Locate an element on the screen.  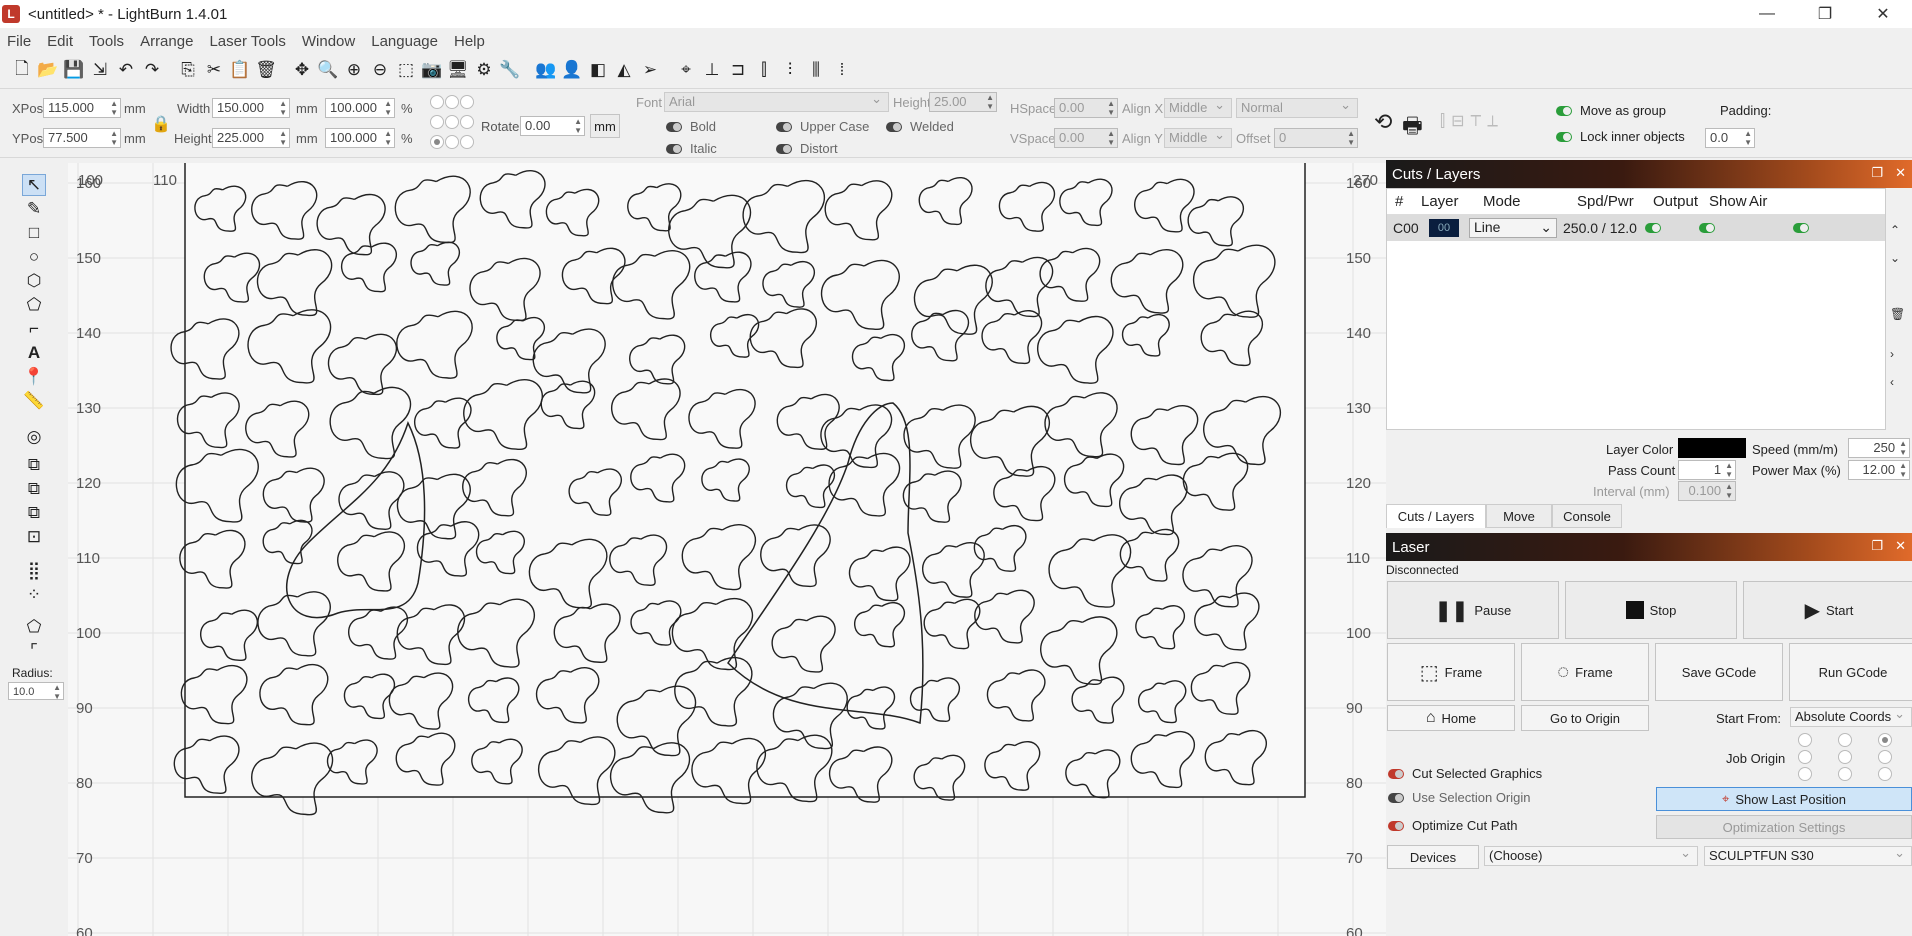
mirror-h-icon: ◧ is located at coordinates (598, 70).